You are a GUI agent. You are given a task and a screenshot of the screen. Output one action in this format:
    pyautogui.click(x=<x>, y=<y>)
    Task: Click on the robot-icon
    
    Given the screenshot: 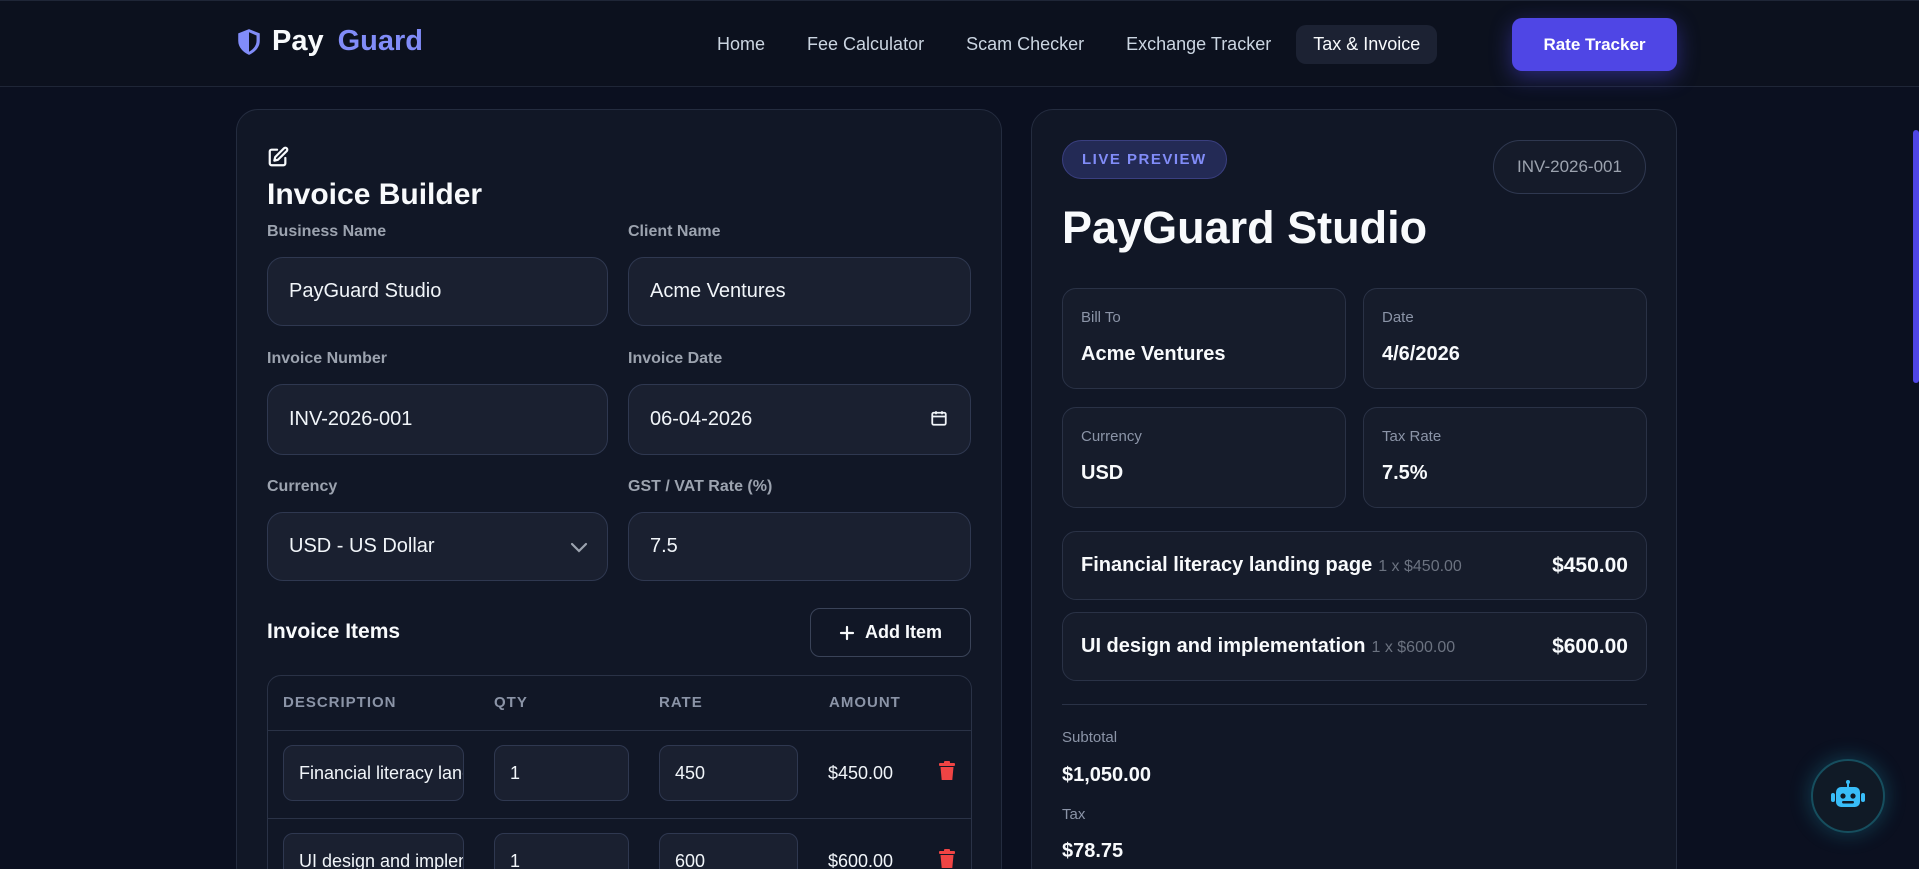 What is the action you would take?
    pyautogui.click(x=1848, y=793)
    